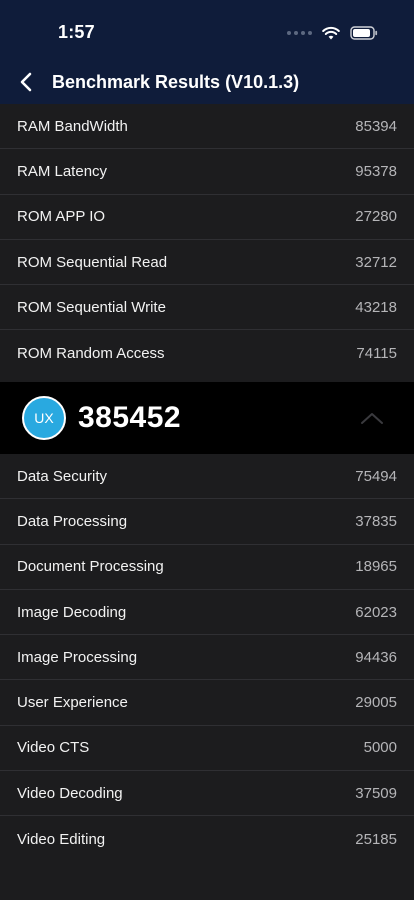 The image size is (414, 900). I want to click on result-label: ROM APP IO, so click(61, 217).